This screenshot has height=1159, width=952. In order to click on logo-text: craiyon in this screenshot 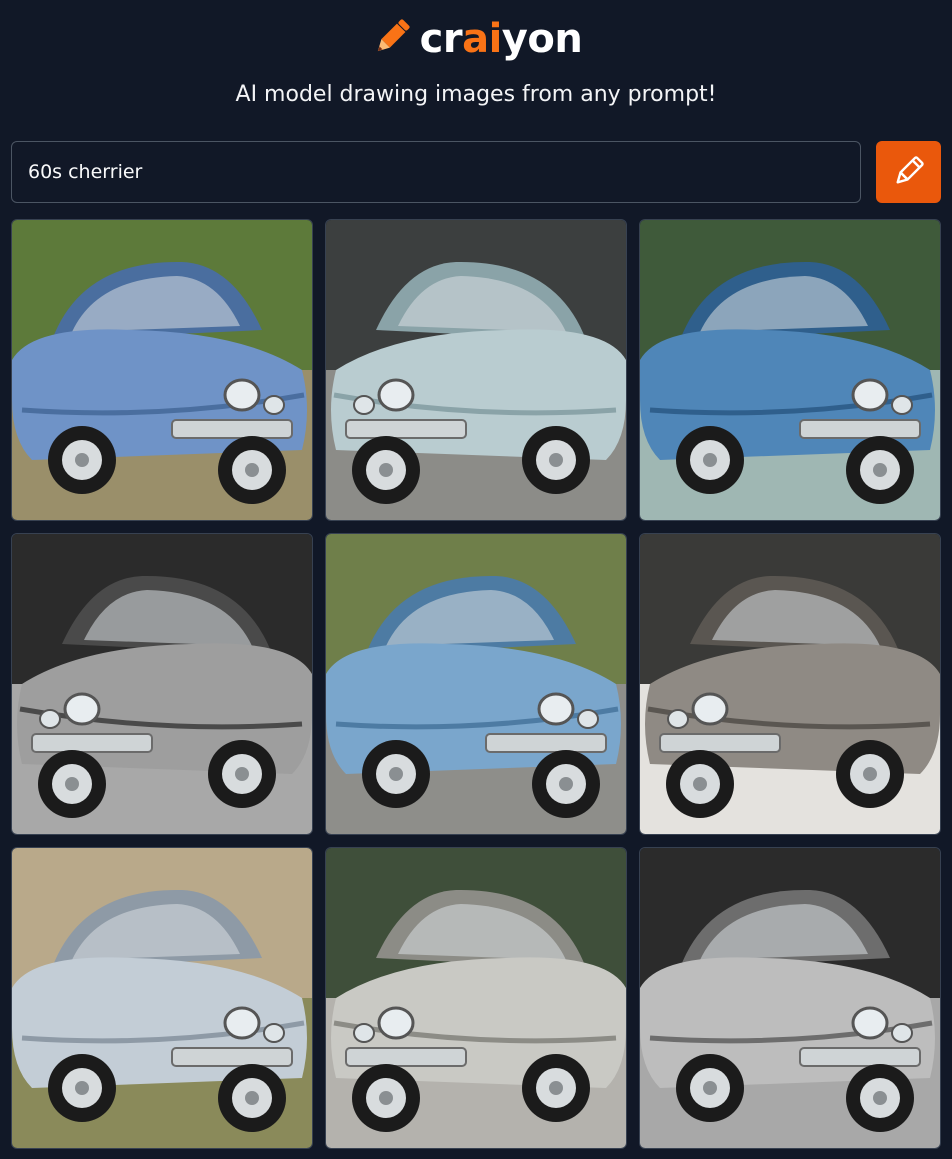, I will do `click(501, 39)`.